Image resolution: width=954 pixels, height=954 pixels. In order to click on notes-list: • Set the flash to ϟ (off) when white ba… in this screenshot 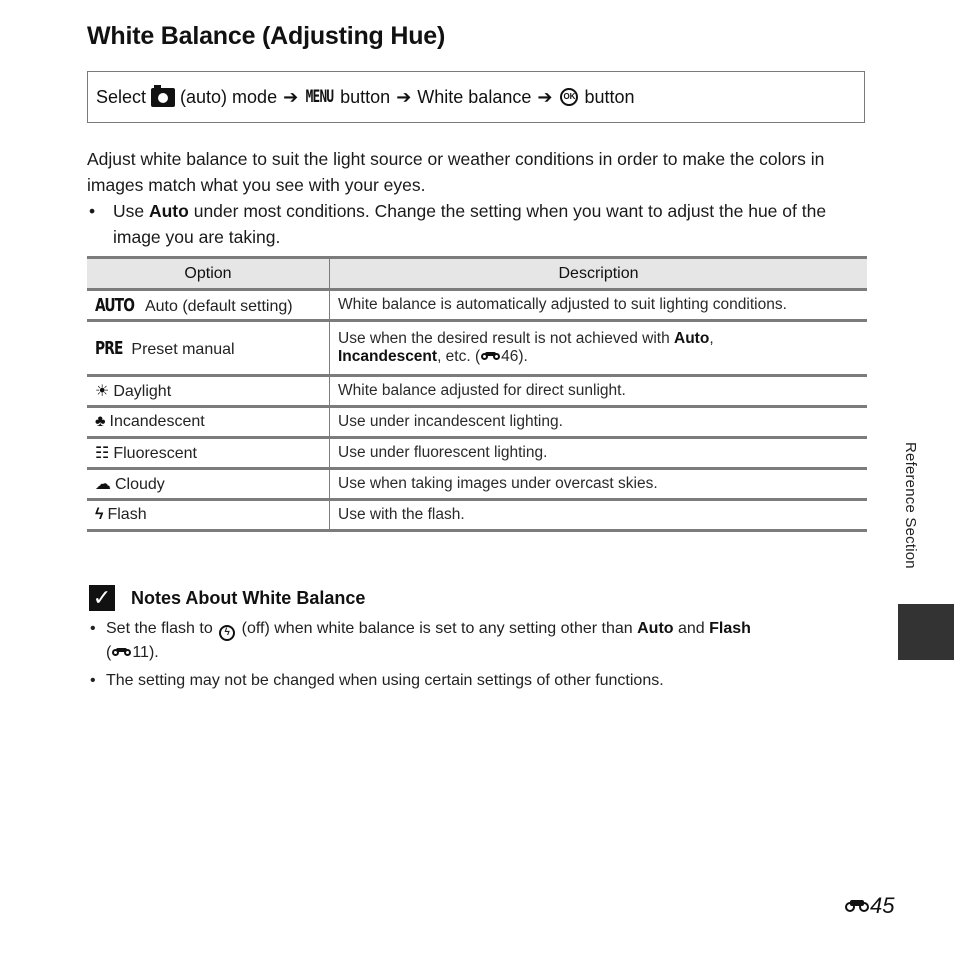, I will do `click(476, 657)`.